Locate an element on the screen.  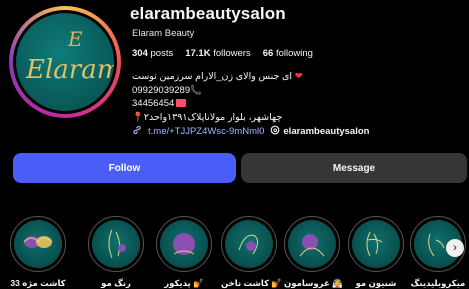
avatar-story-ring: E Elaram is located at coordinates (65, 62).